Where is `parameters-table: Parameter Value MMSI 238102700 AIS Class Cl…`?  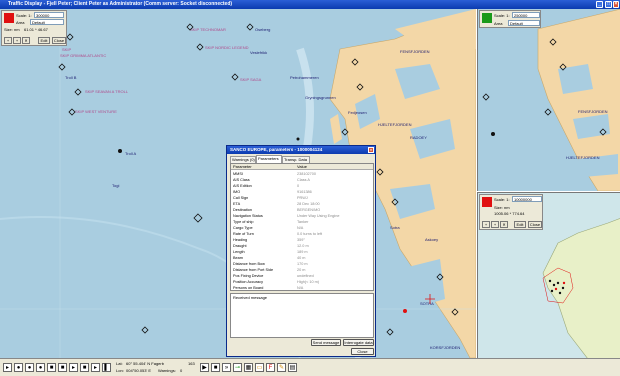 parameters-table: Parameter Value MMSI 238102700 AIS Class Cl… is located at coordinates (302, 227).